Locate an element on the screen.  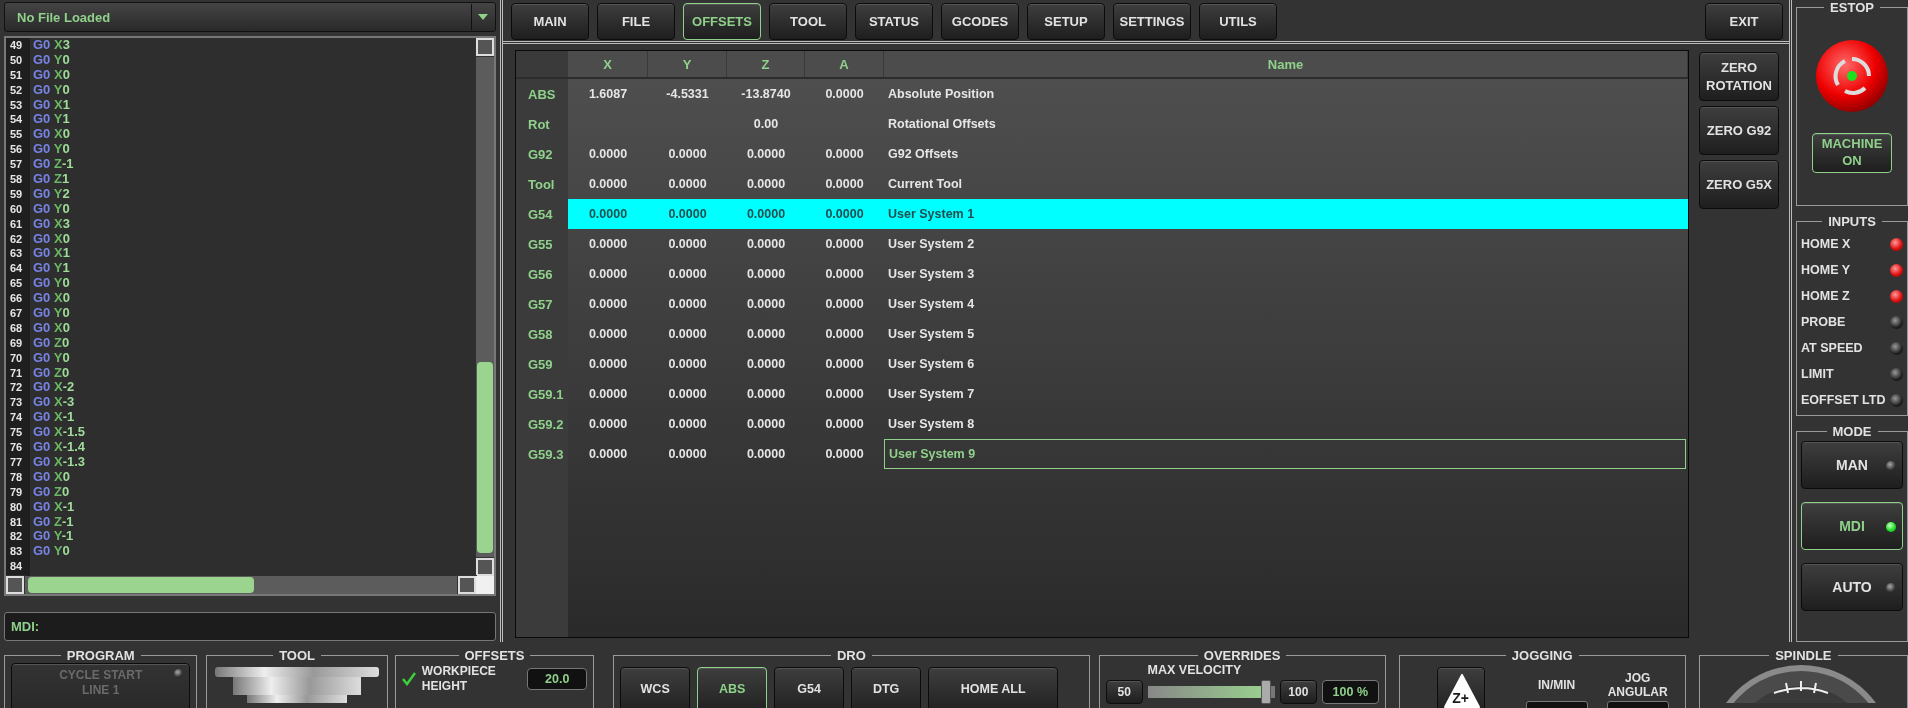
code-line: G0 X-3 is located at coordinates (53, 403).